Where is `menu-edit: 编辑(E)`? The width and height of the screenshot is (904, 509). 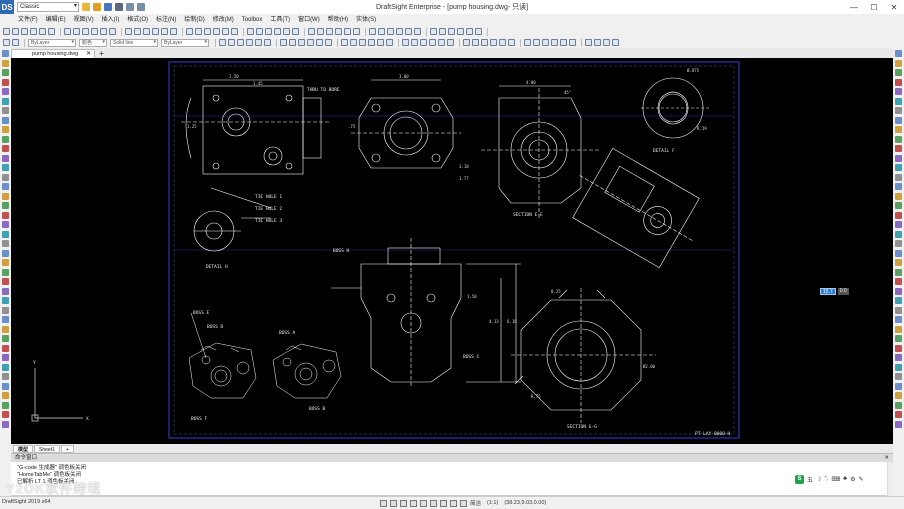
menu-edit: 编辑(E) is located at coordinates (56, 20).